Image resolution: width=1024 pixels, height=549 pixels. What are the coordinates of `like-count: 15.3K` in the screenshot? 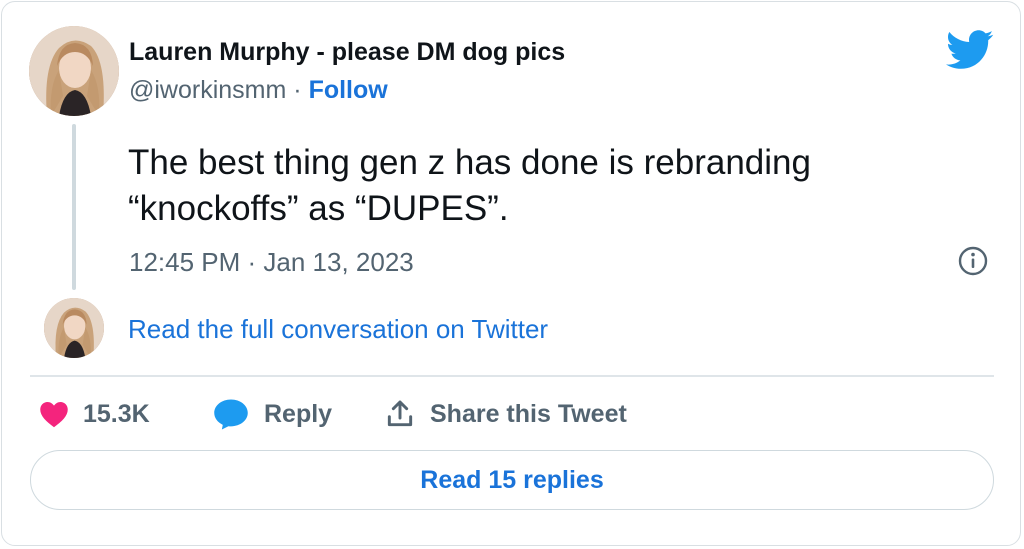 It's located at (116, 413).